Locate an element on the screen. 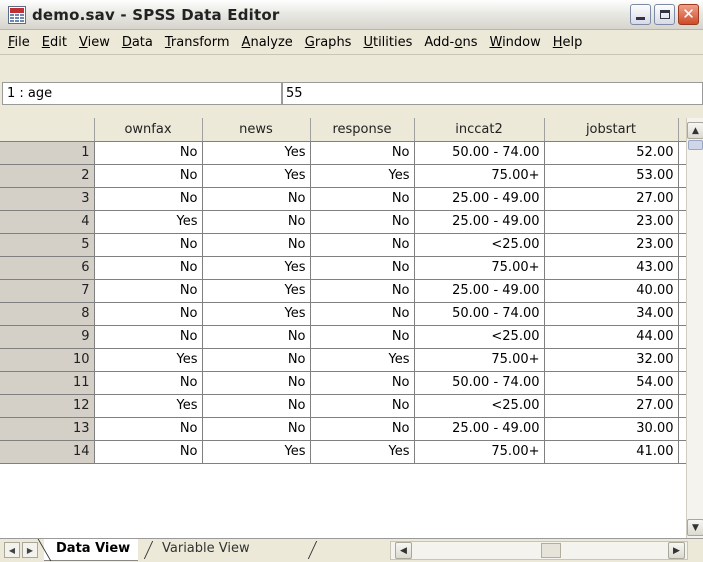 Image resolution: width=703 pixels, height=562 pixels. spss-app-icon is located at coordinates (17, 14).